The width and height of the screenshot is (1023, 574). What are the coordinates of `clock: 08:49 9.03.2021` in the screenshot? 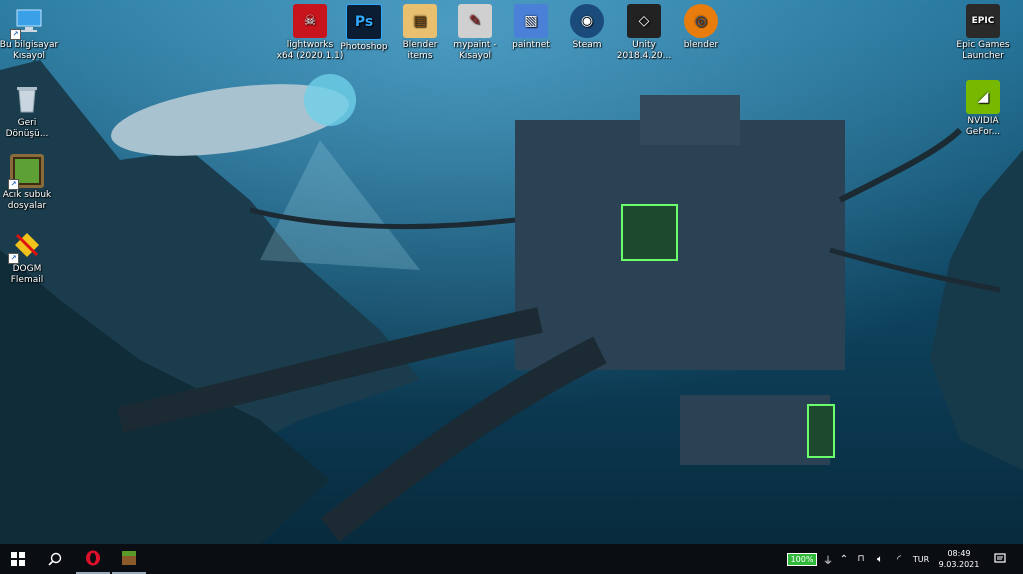 It's located at (959, 559).